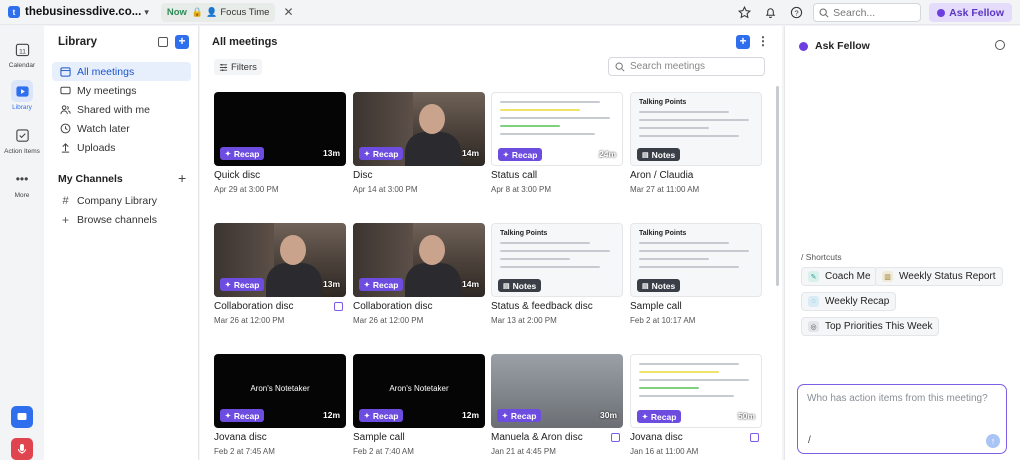 The width and height of the screenshot is (1020, 460). Describe the element at coordinates (857, 301) in the screenshot. I see `shortcut-label: Weekly Recap` at that location.